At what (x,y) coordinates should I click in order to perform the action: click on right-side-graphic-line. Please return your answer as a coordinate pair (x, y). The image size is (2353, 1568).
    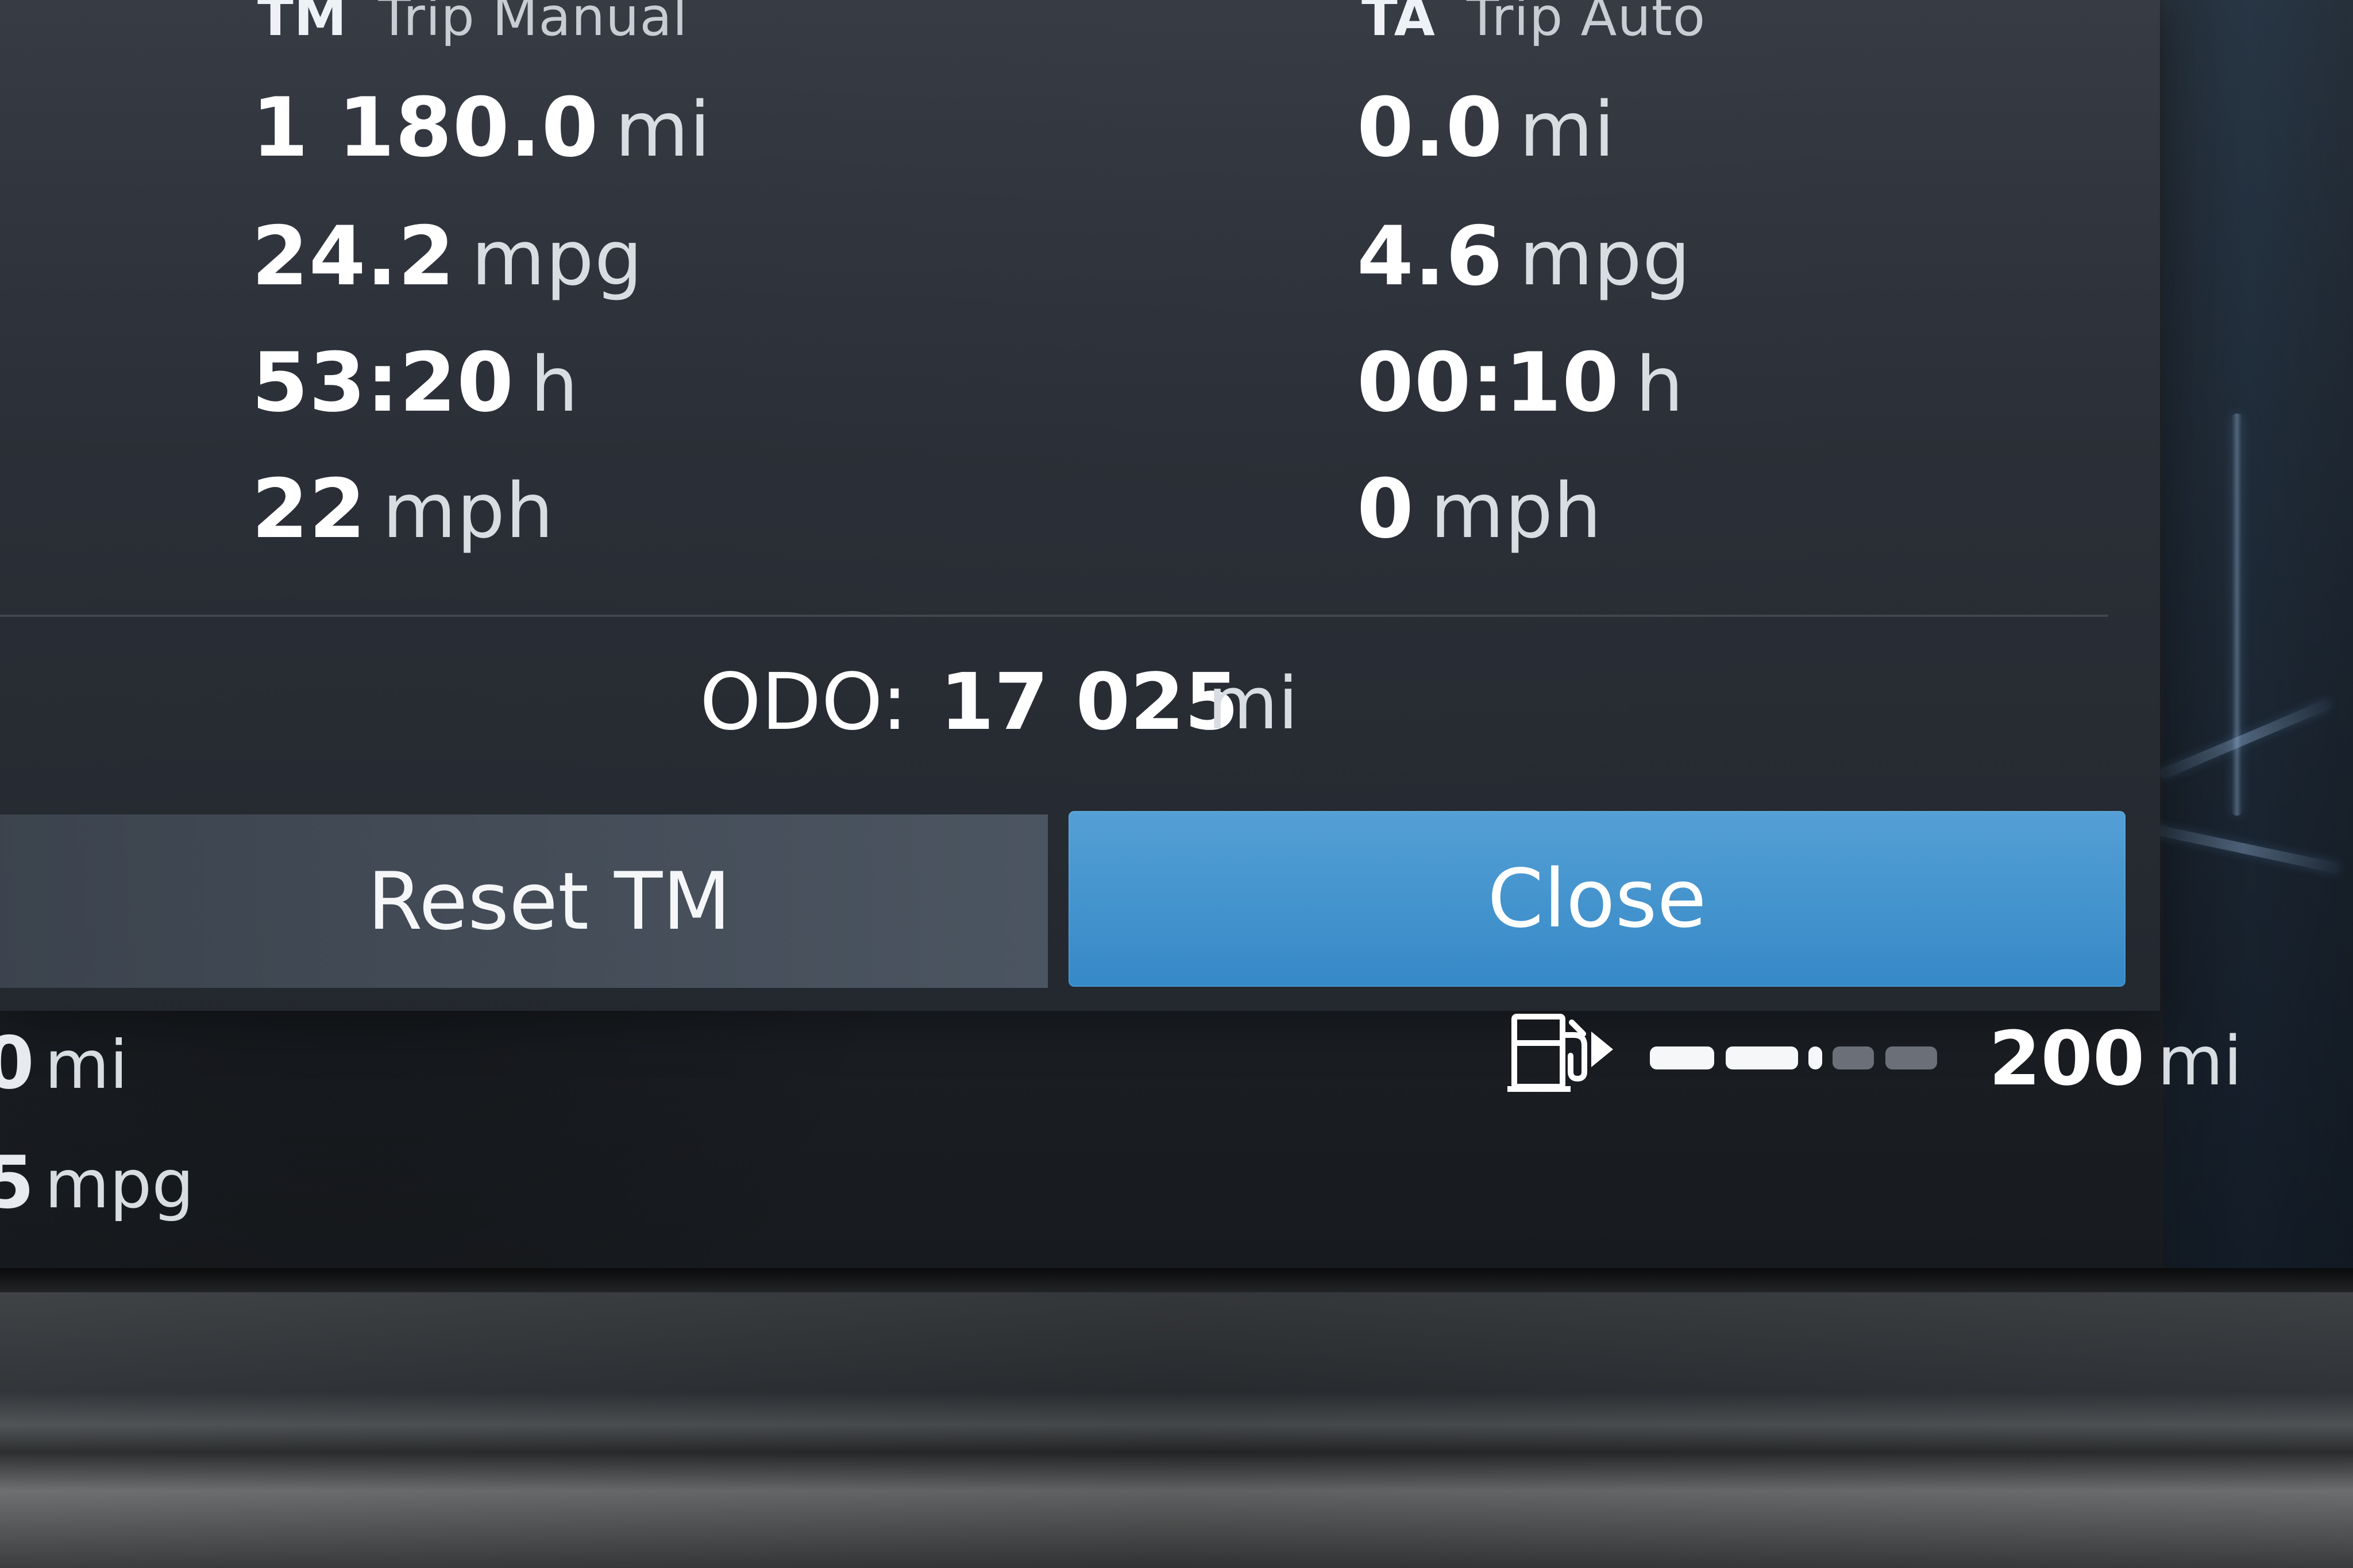
    Looking at the image, I should click on (2237, 615).